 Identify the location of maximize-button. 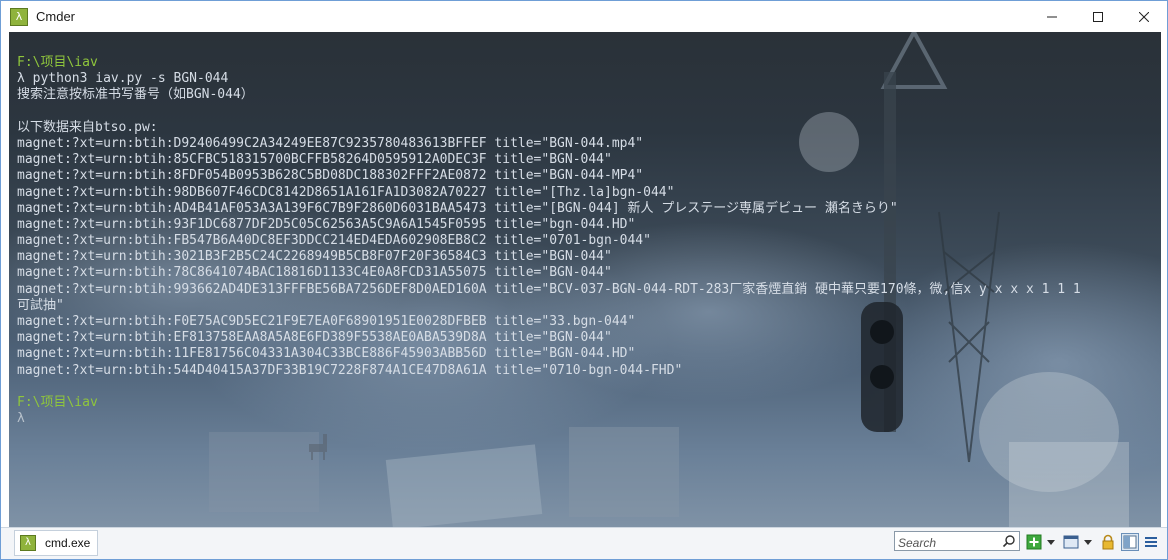
(1098, 16).